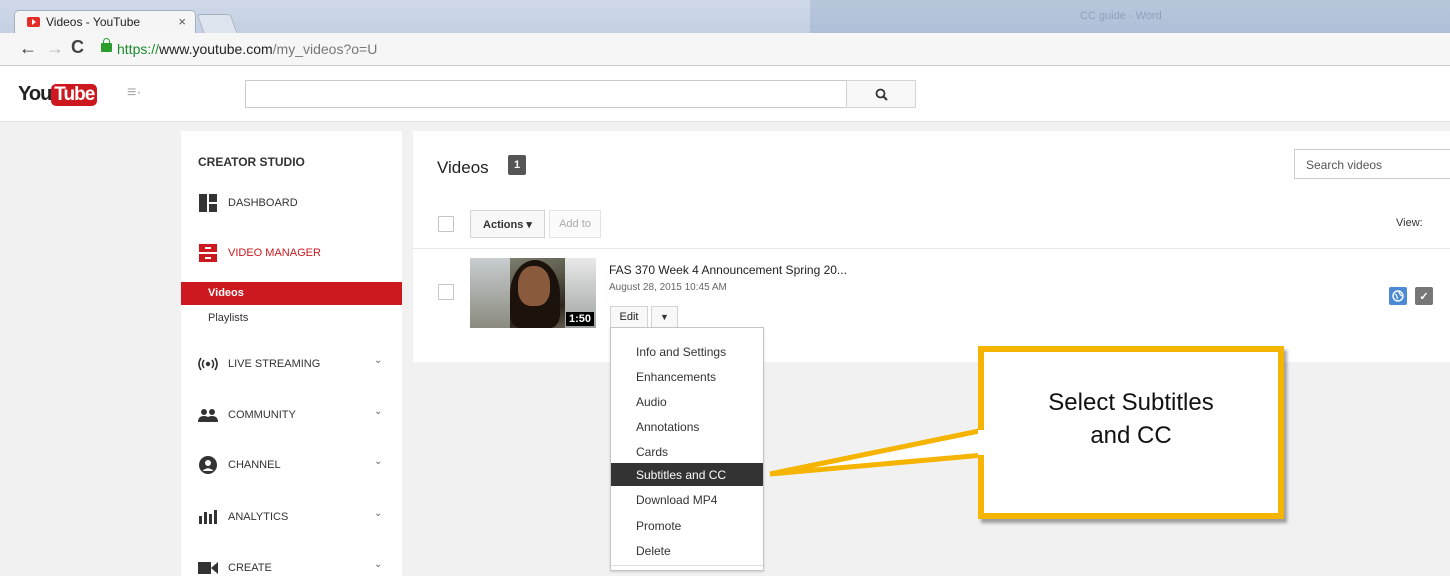 This screenshot has width=1450, height=576. What do you see at coordinates (490, 293) in the screenshot?
I see `thumbnail-window` at bounding box center [490, 293].